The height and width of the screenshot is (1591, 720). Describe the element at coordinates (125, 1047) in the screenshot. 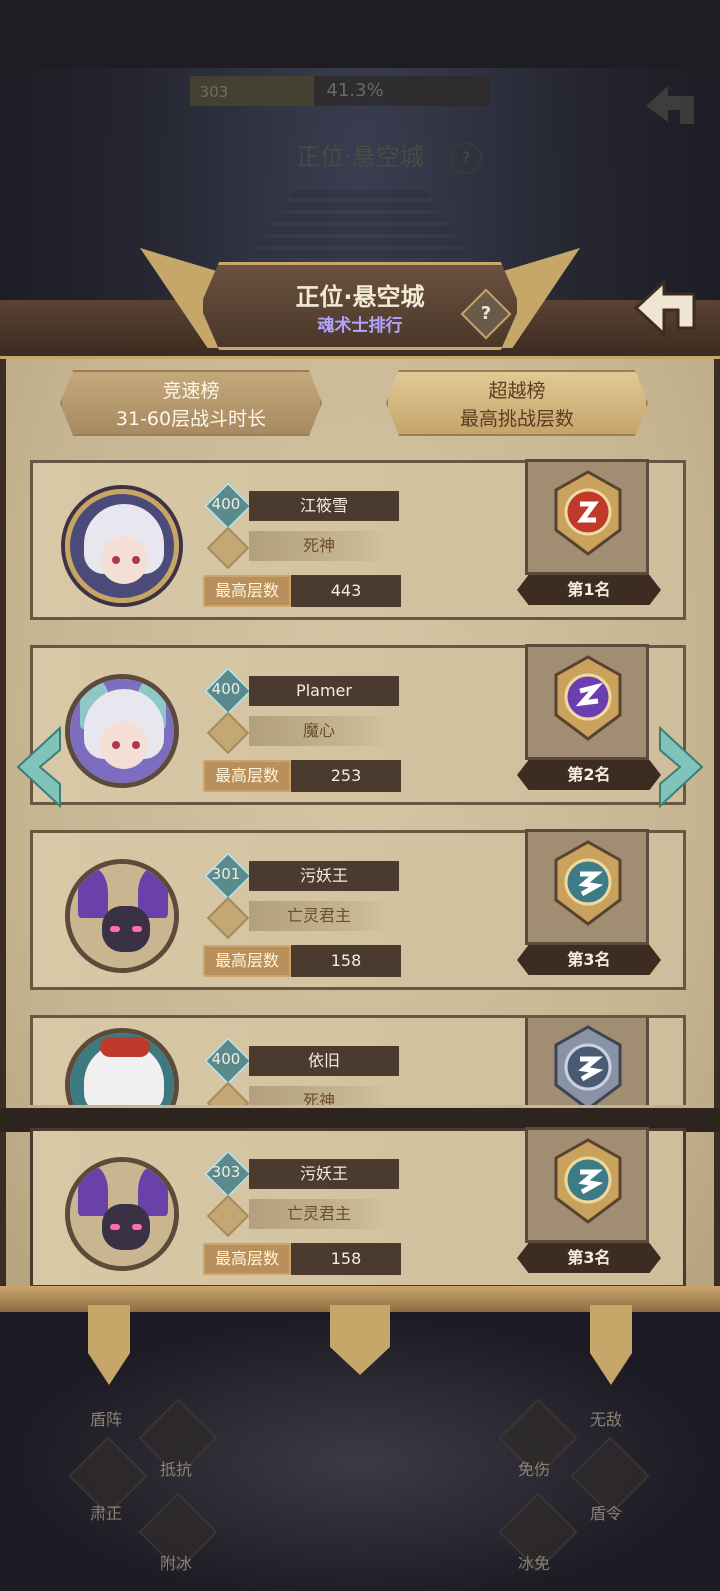

I see `avatar-hat` at that location.